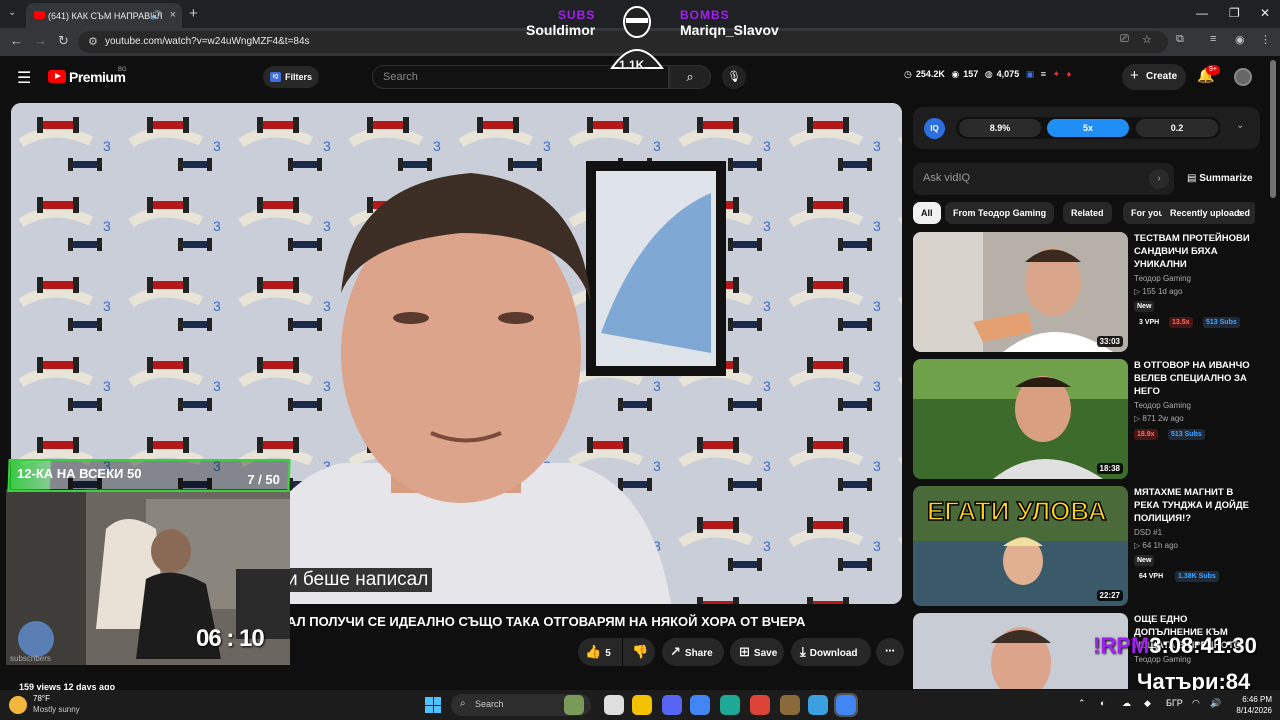 The image size is (1280, 720). Describe the element at coordinates (734, 77) in the screenshot. I see `voice-search-button: 🎙` at that location.